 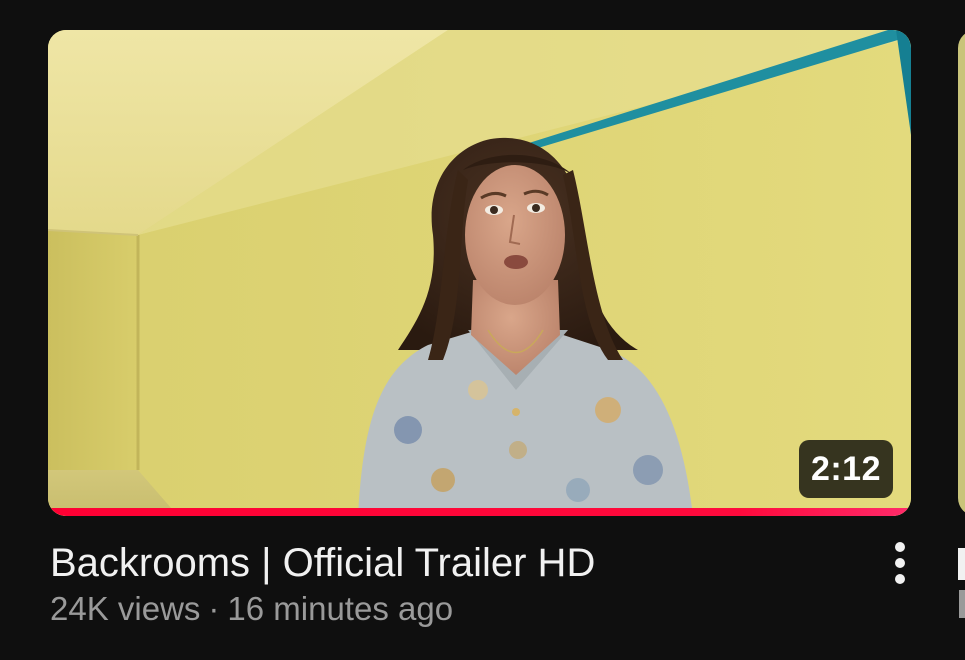 I want to click on next-video-title-clipped, so click(x=961, y=564).